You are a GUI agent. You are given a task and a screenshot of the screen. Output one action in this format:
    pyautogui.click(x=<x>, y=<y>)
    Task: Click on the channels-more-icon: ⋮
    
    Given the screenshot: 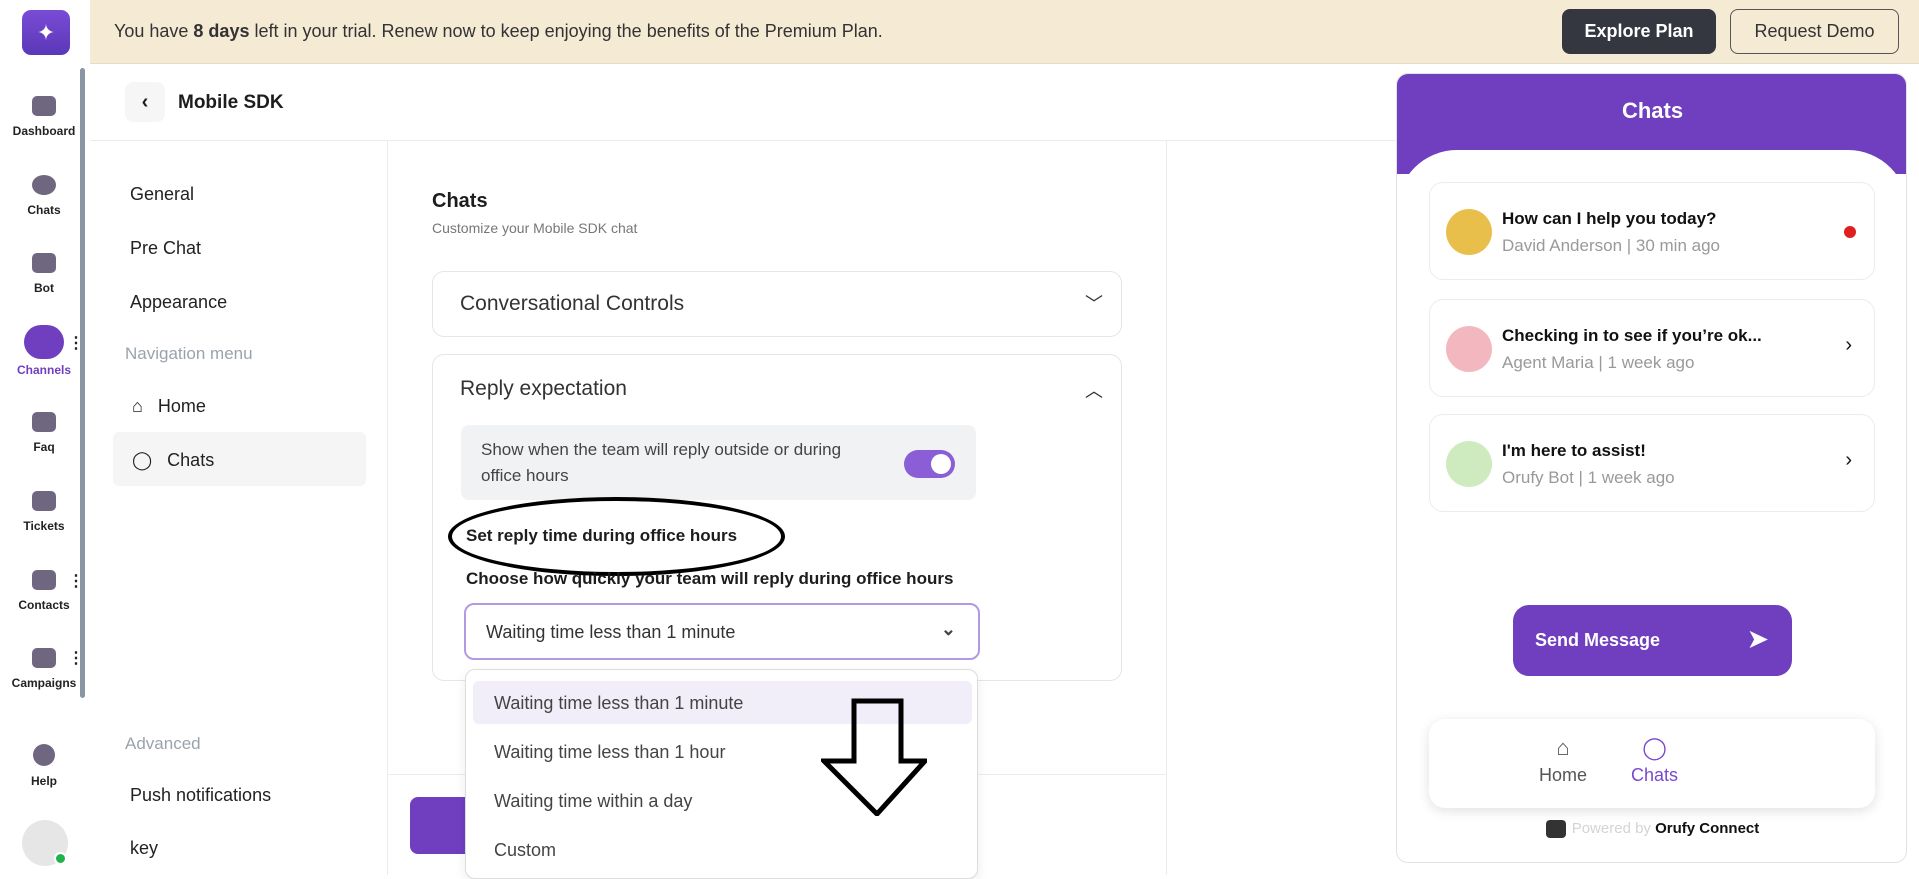 What is the action you would take?
    pyautogui.click(x=76, y=343)
    